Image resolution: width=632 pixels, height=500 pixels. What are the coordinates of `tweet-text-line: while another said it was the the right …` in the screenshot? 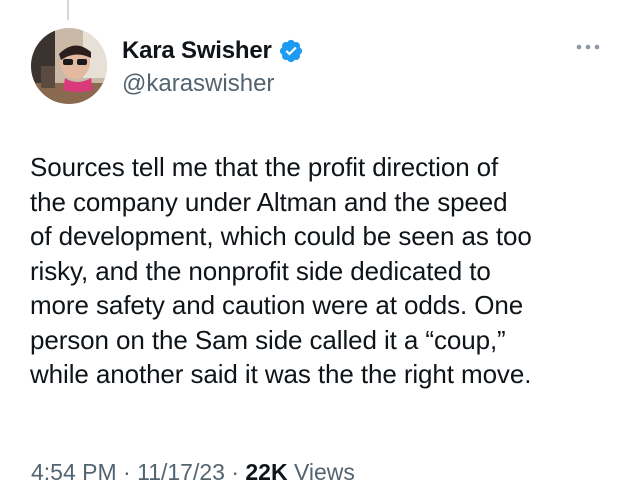 It's located at (281, 374).